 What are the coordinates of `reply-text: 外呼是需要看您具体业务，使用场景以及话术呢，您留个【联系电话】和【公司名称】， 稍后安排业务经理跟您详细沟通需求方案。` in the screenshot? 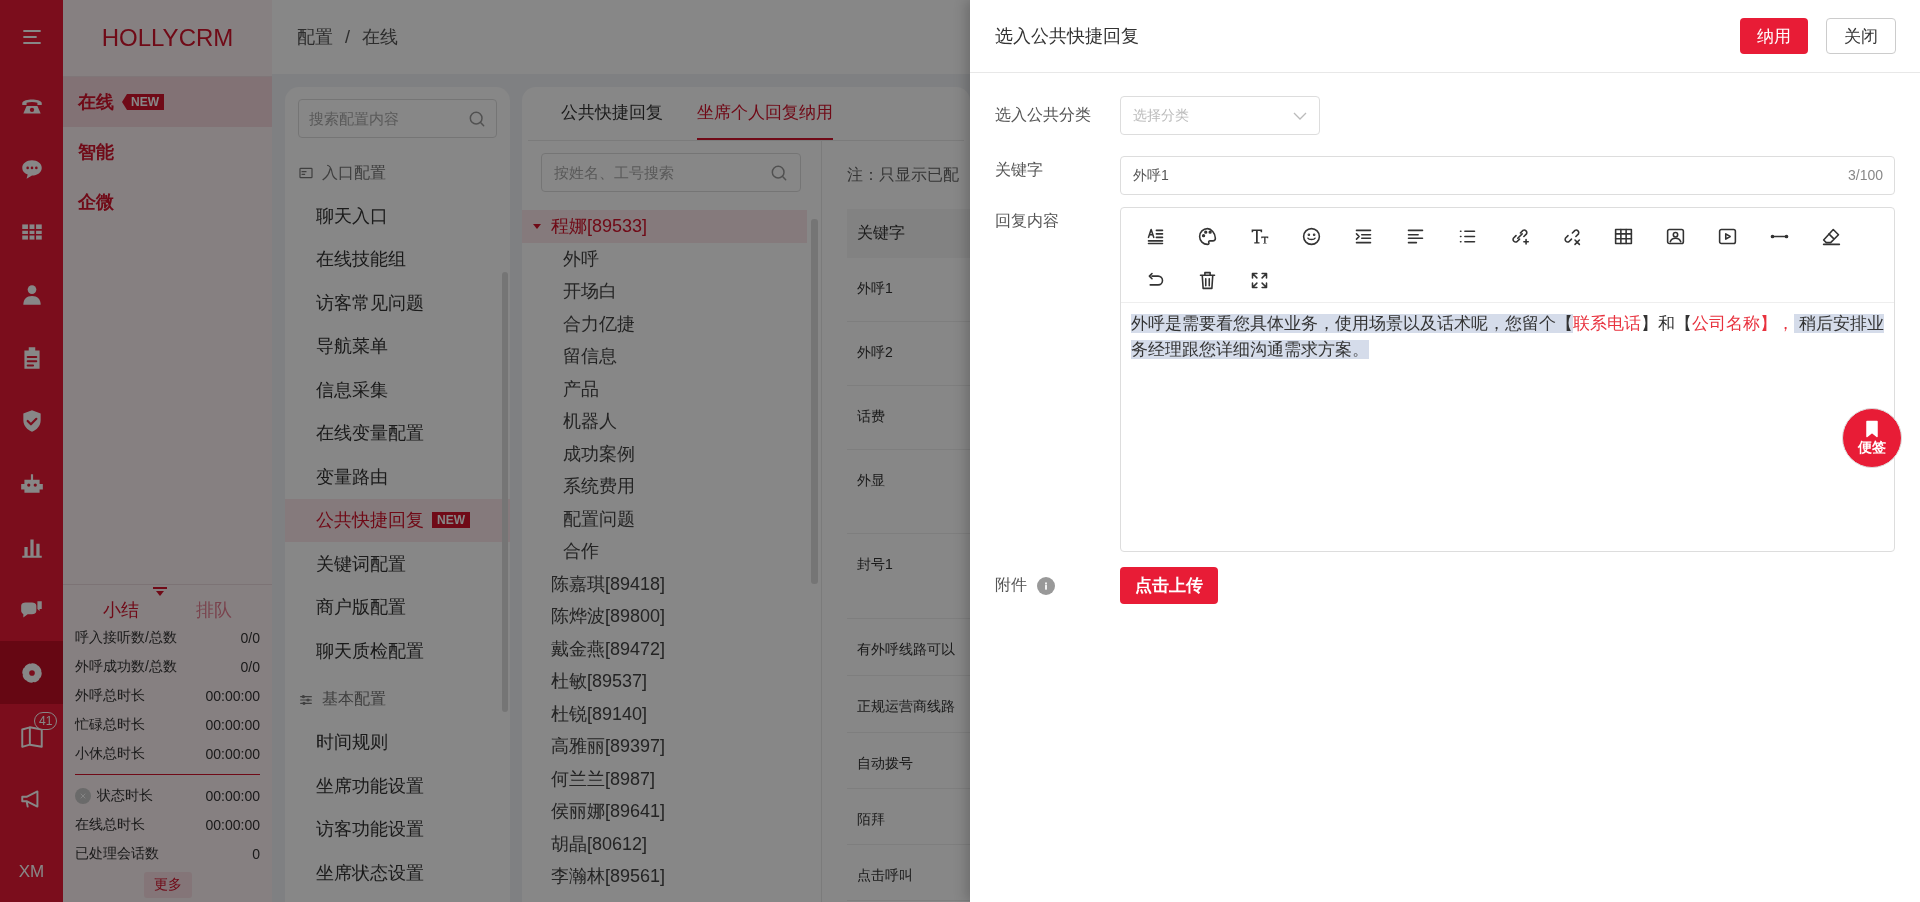 It's located at (1507, 337).